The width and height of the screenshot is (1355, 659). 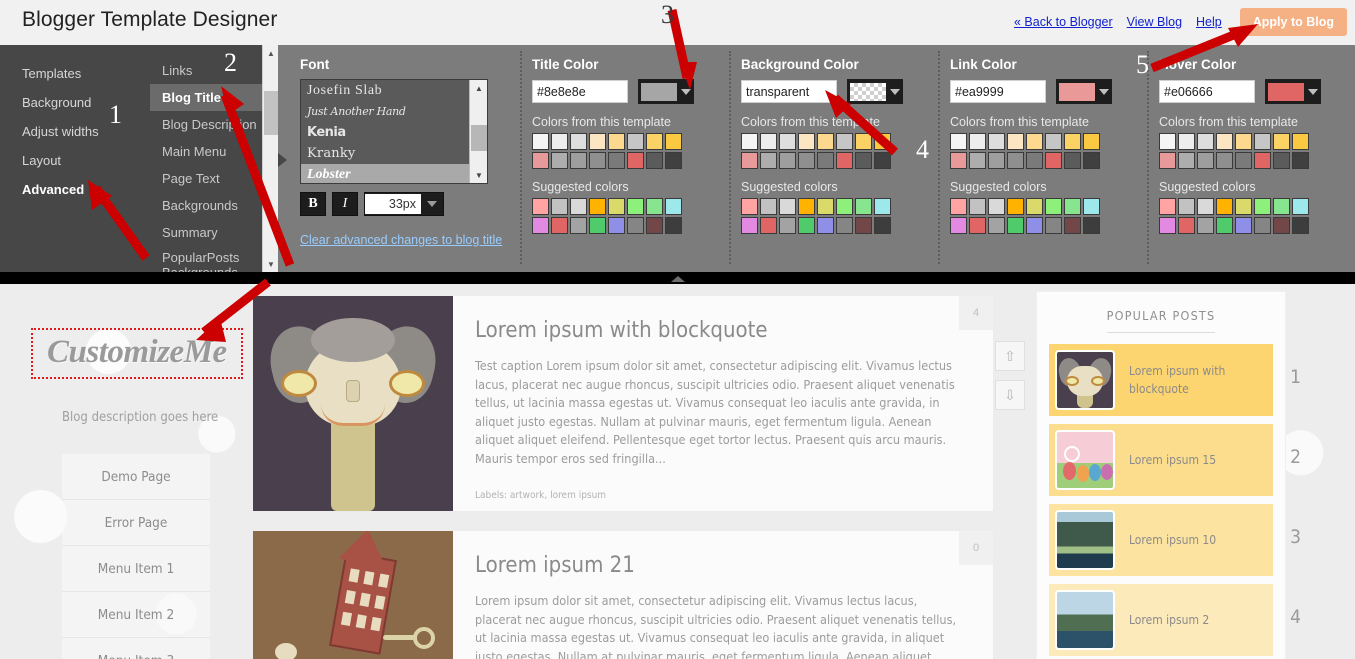 What do you see at coordinates (214, 205) in the screenshot?
I see `subnav-item-backgrounds: Backgrounds` at bounding box center [214, 205].